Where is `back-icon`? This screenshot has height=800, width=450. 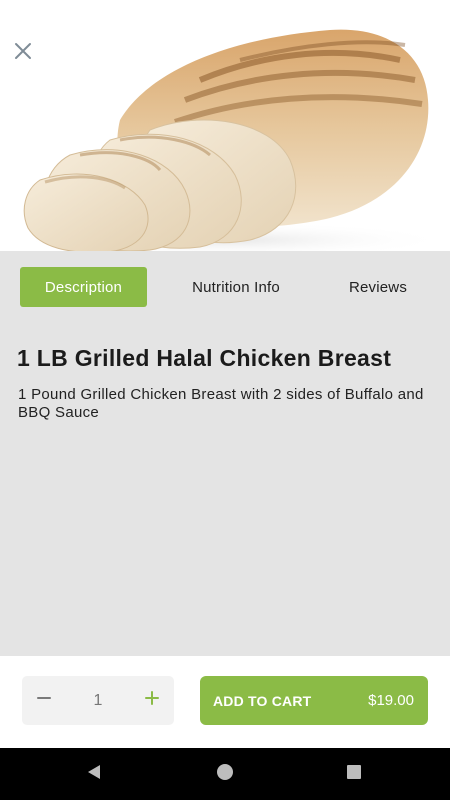 back-icon is located at coordinates (94, 774).